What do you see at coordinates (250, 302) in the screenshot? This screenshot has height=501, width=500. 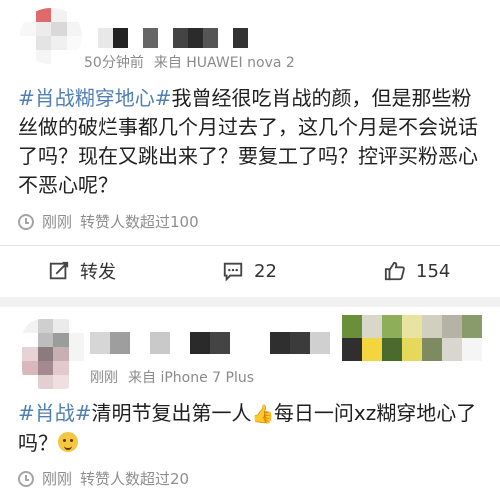 I see `post-separator` at bounding box center [250, 302].